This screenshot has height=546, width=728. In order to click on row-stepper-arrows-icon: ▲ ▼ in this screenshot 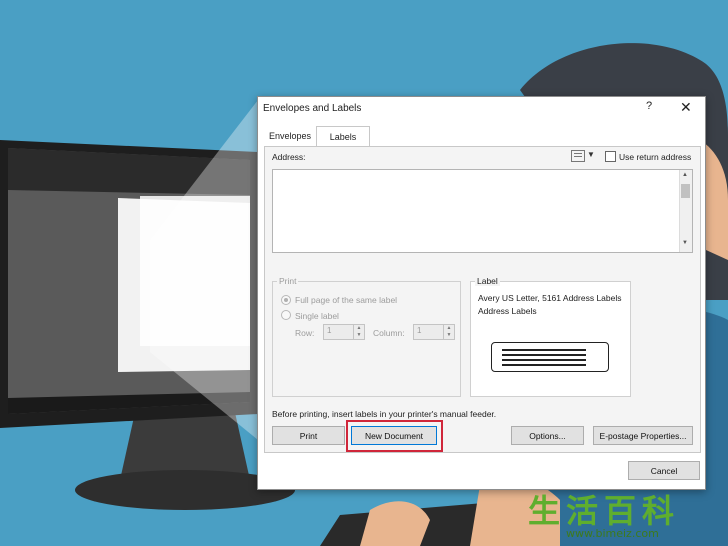, I will do `click(358, 332)`.